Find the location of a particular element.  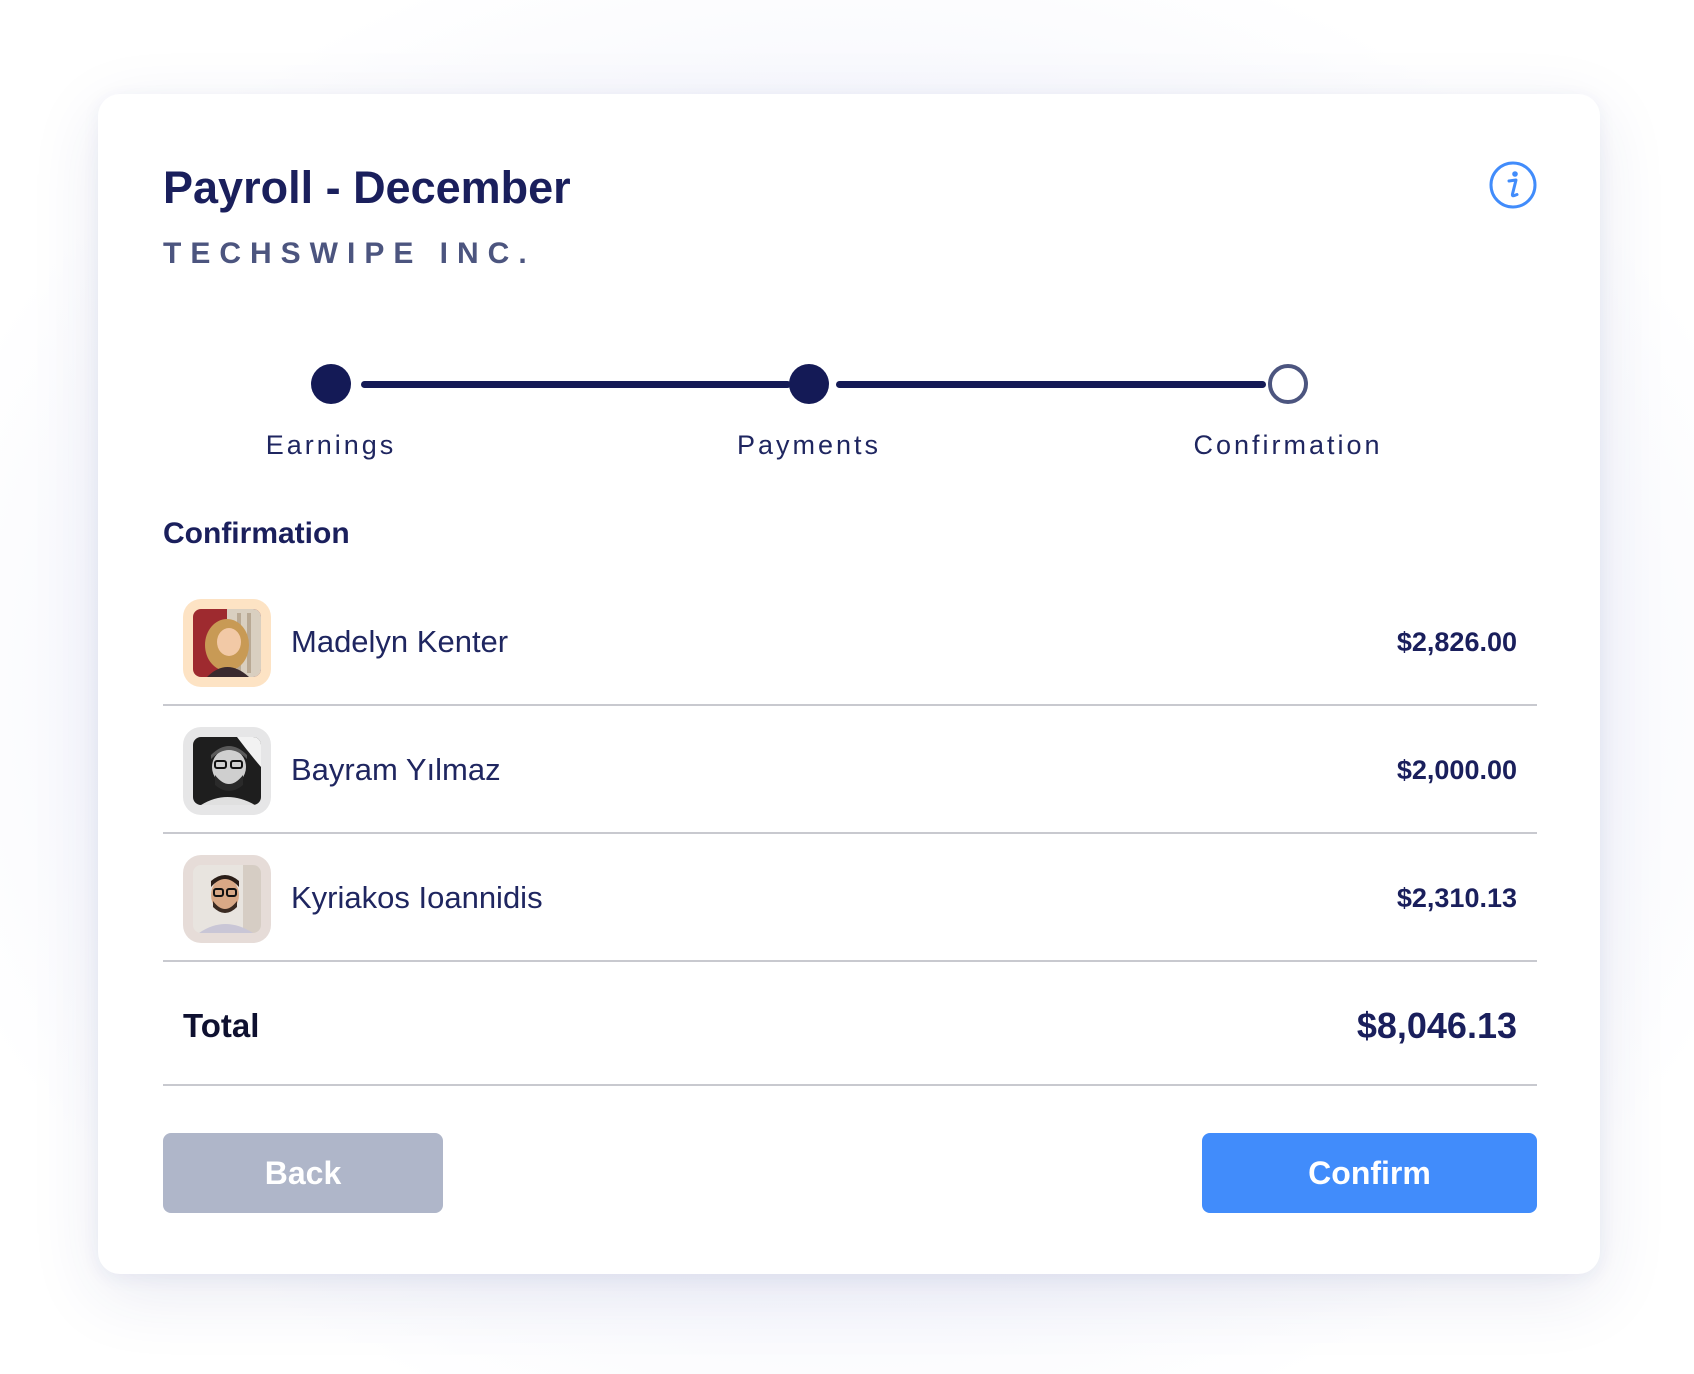

back-button: Back is located at coordinates (303, 1173).